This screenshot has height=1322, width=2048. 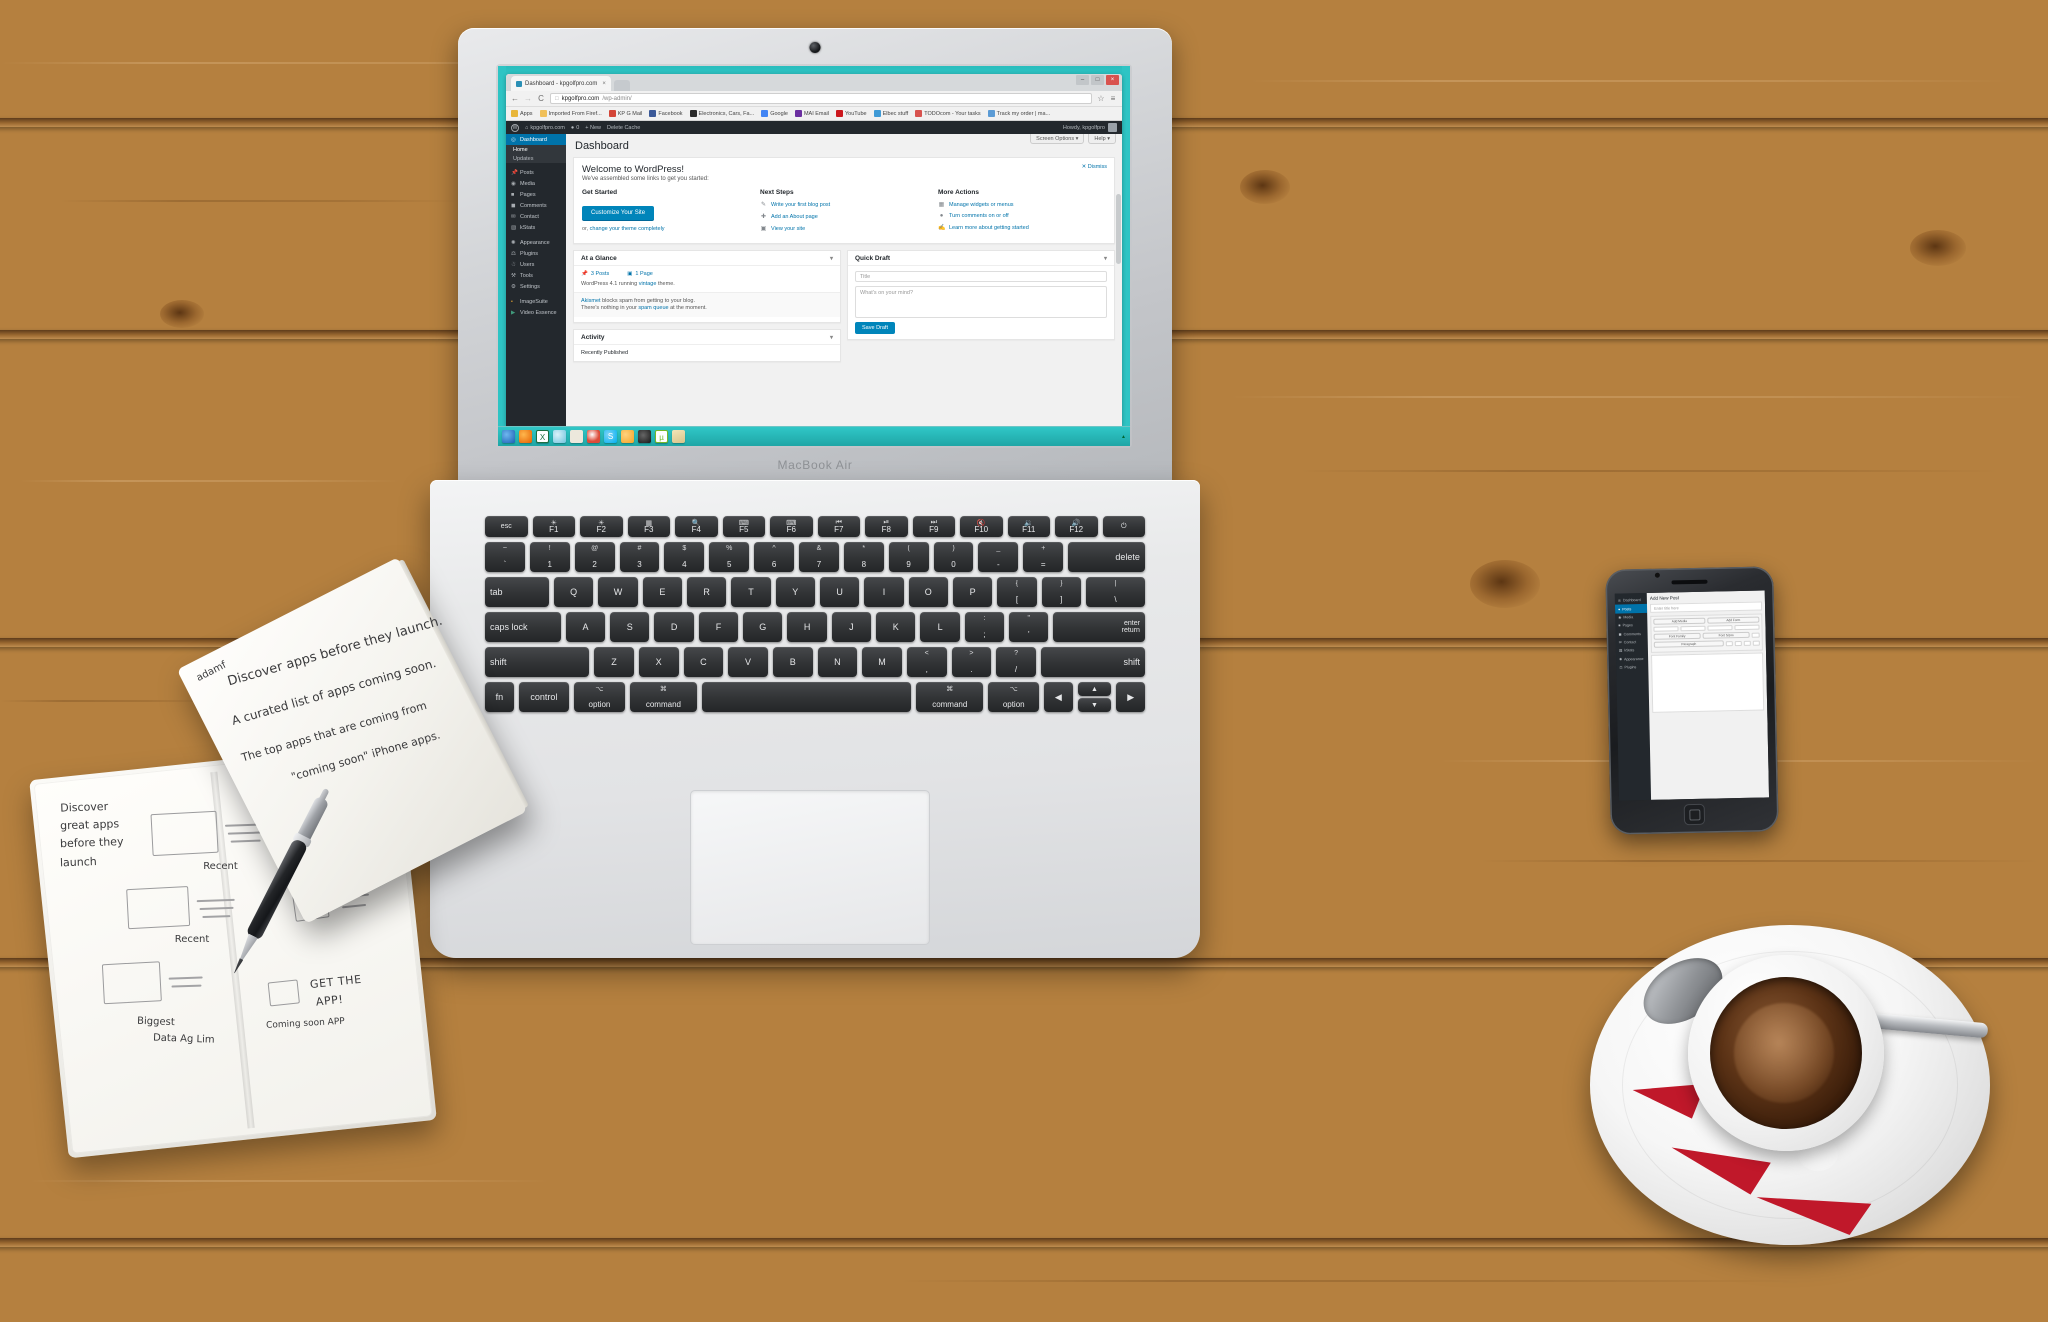 What do you see at coordinates (599, 697) in the screenshot?
I see `key-option-left: ⌥ option` at bounding box center [599, 697].